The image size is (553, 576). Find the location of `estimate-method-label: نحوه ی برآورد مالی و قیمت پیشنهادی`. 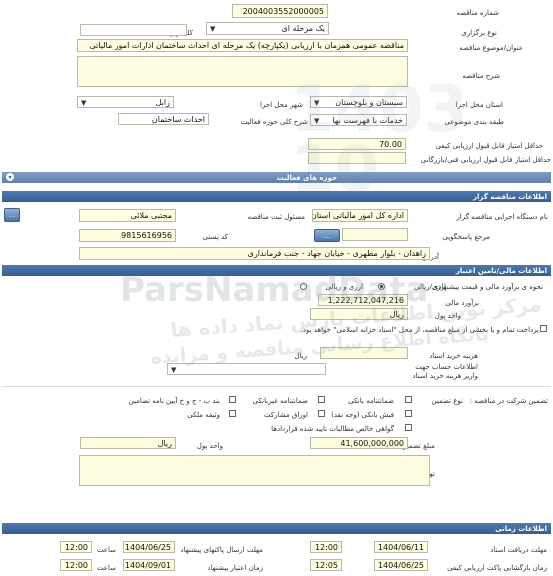

estimate-method-label: نحوه ی برآورد مالی و قیمت پیشنهادی is located at coordinates (487, 287).